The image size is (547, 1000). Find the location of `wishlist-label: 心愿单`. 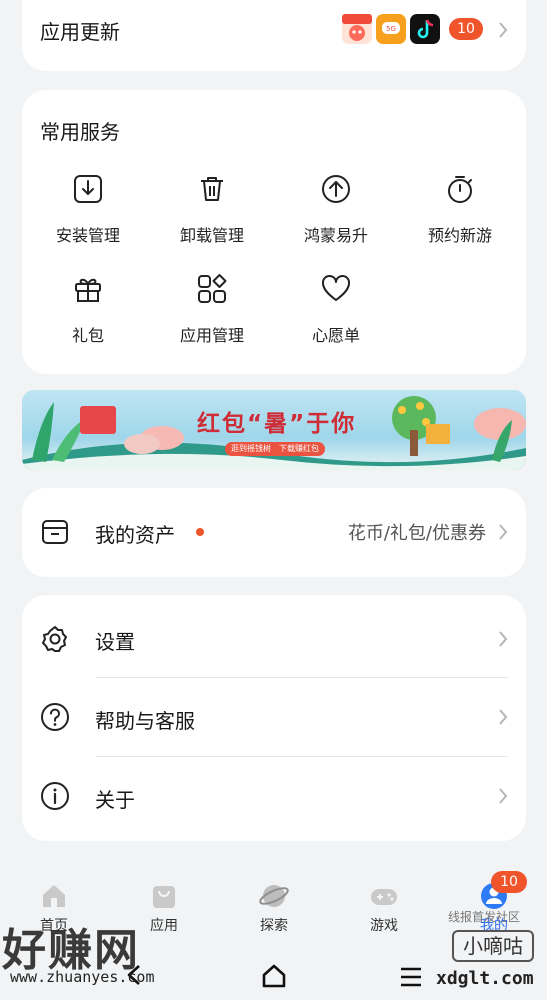

wishlist-label: 心愿单 is located at coordinates (335, 335).